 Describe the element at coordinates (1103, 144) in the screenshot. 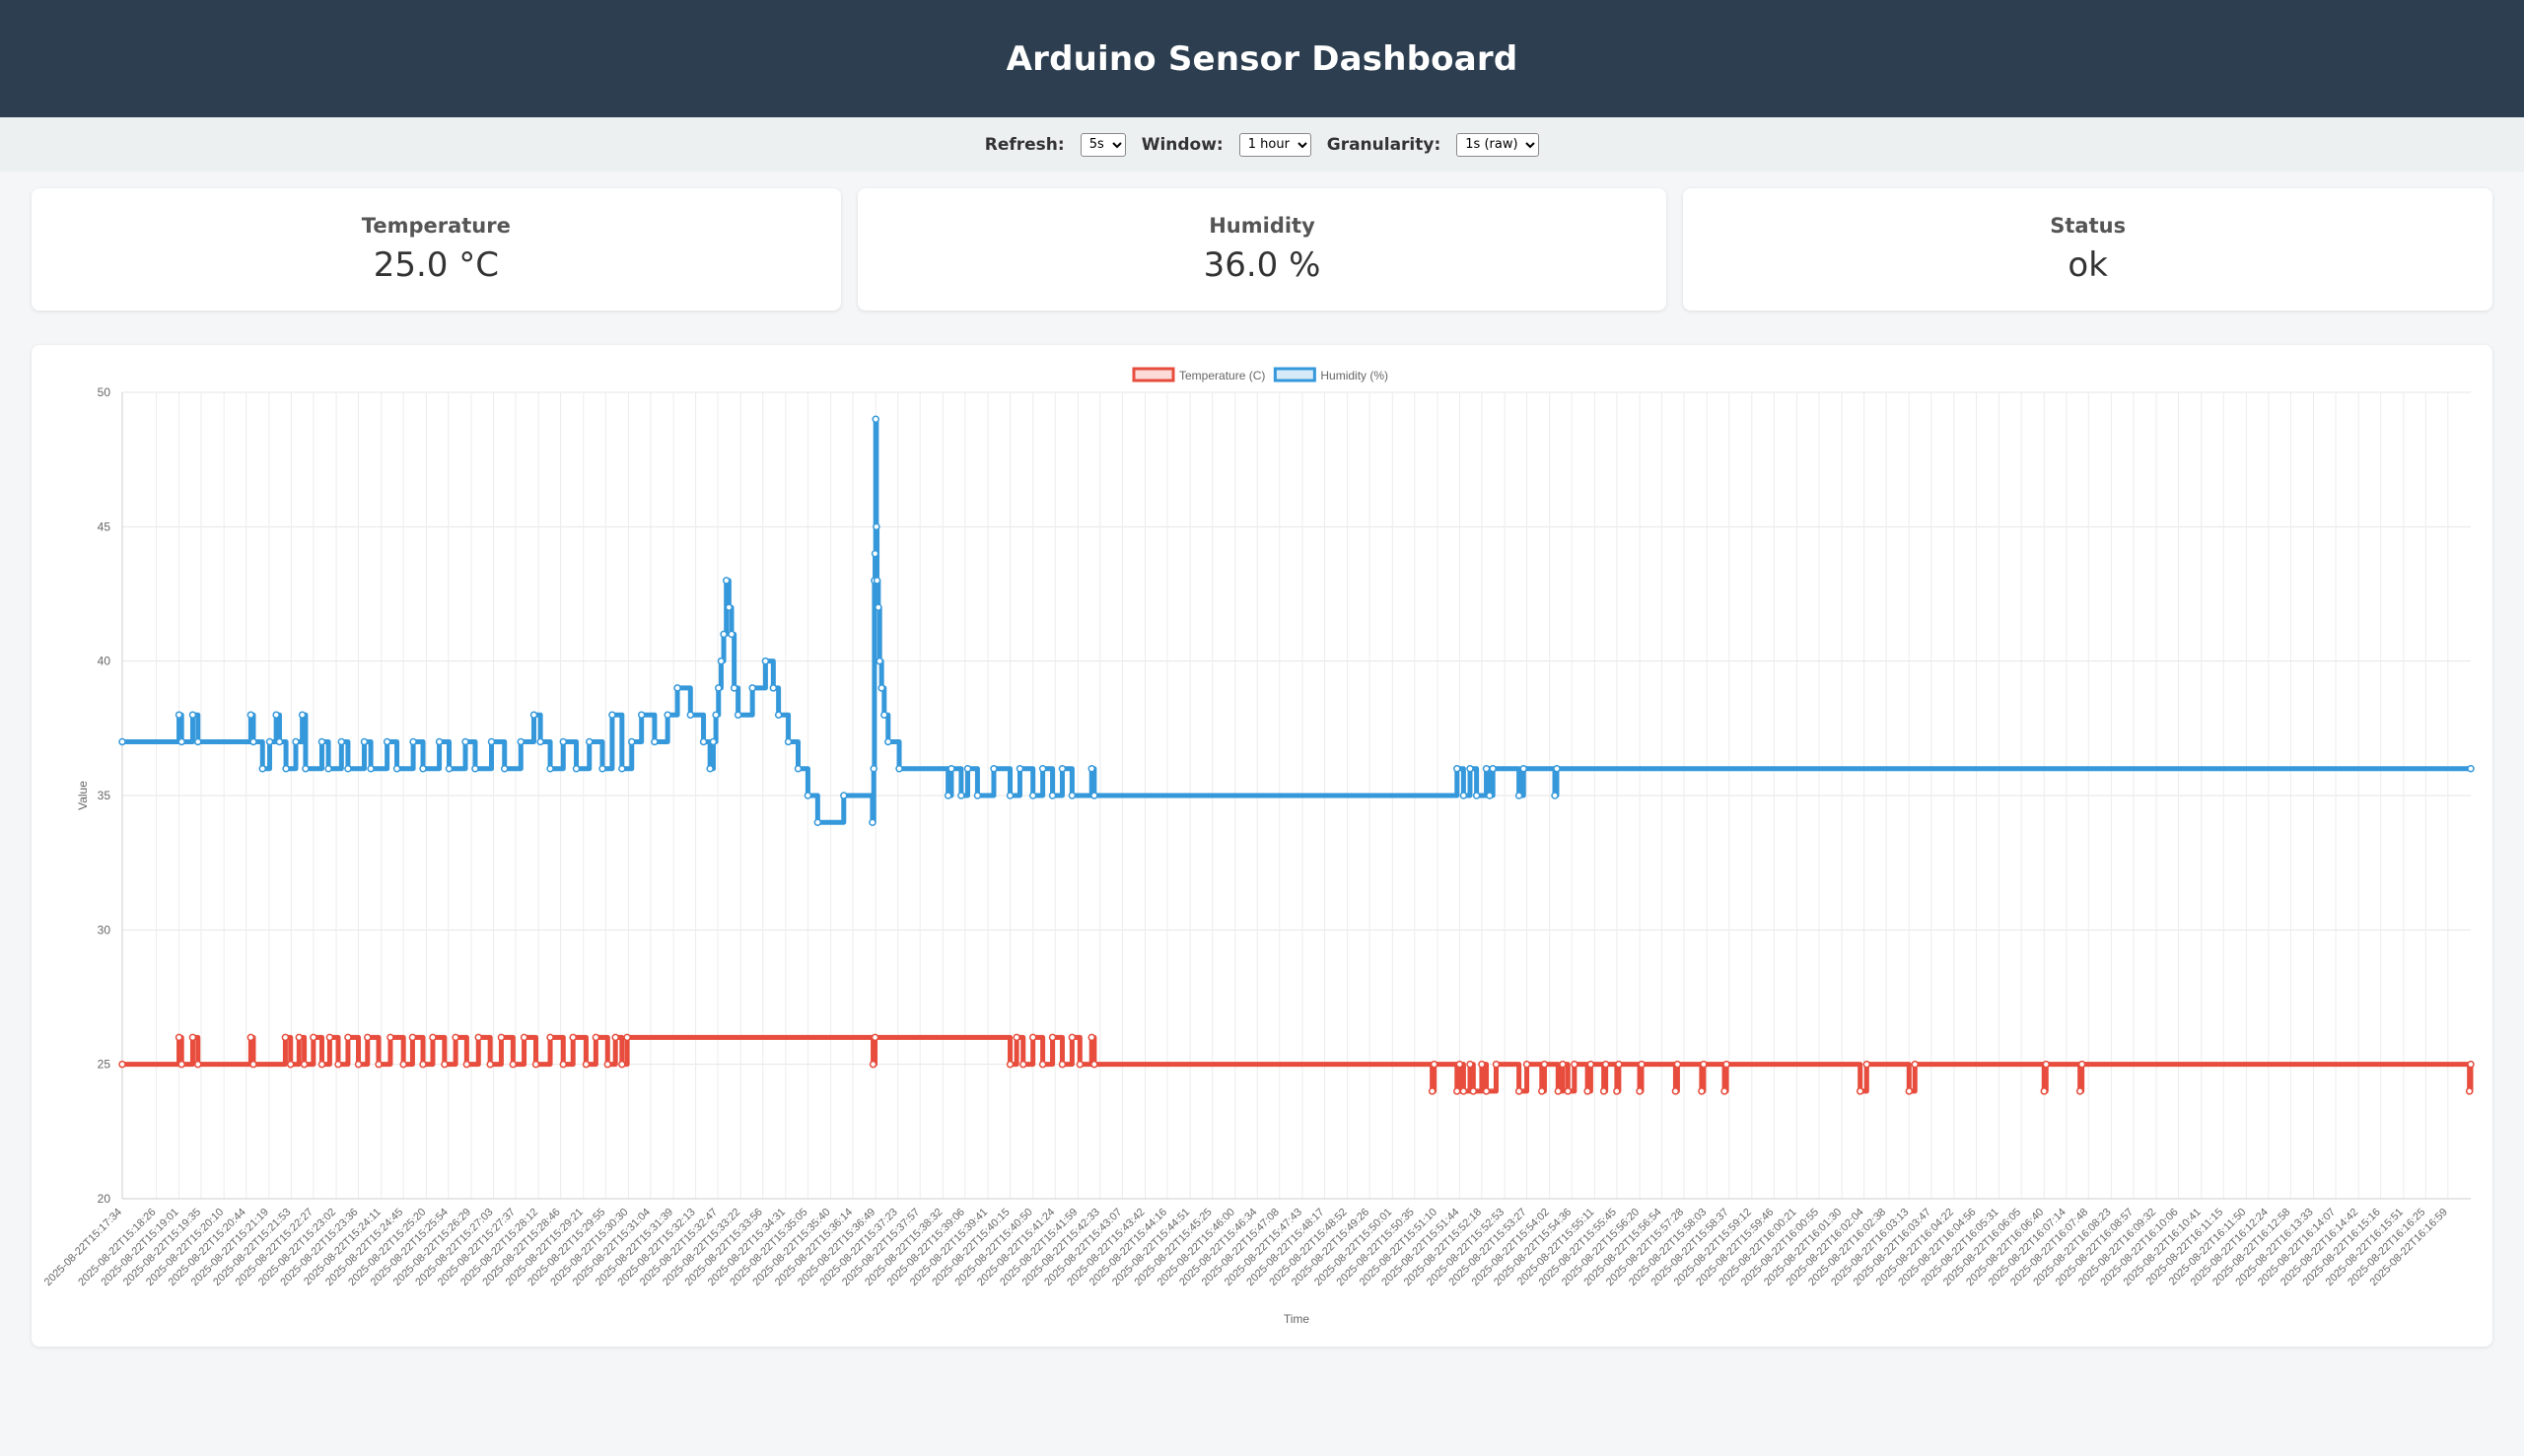

I see `refresh-select: 5s` at that location.